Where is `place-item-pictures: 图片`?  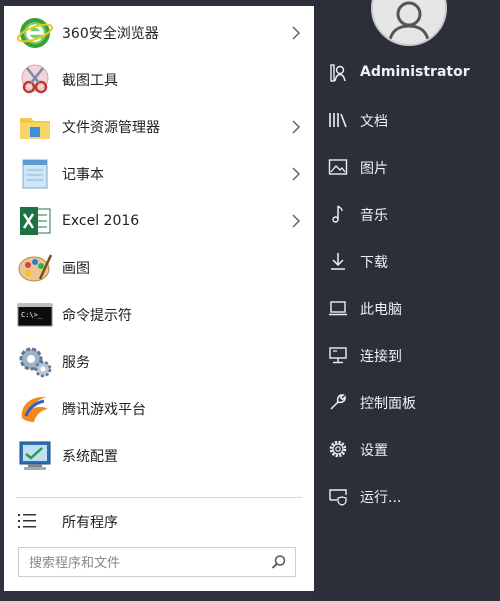 place-item-pictures: 图片 is located at coordinates (407, 167).